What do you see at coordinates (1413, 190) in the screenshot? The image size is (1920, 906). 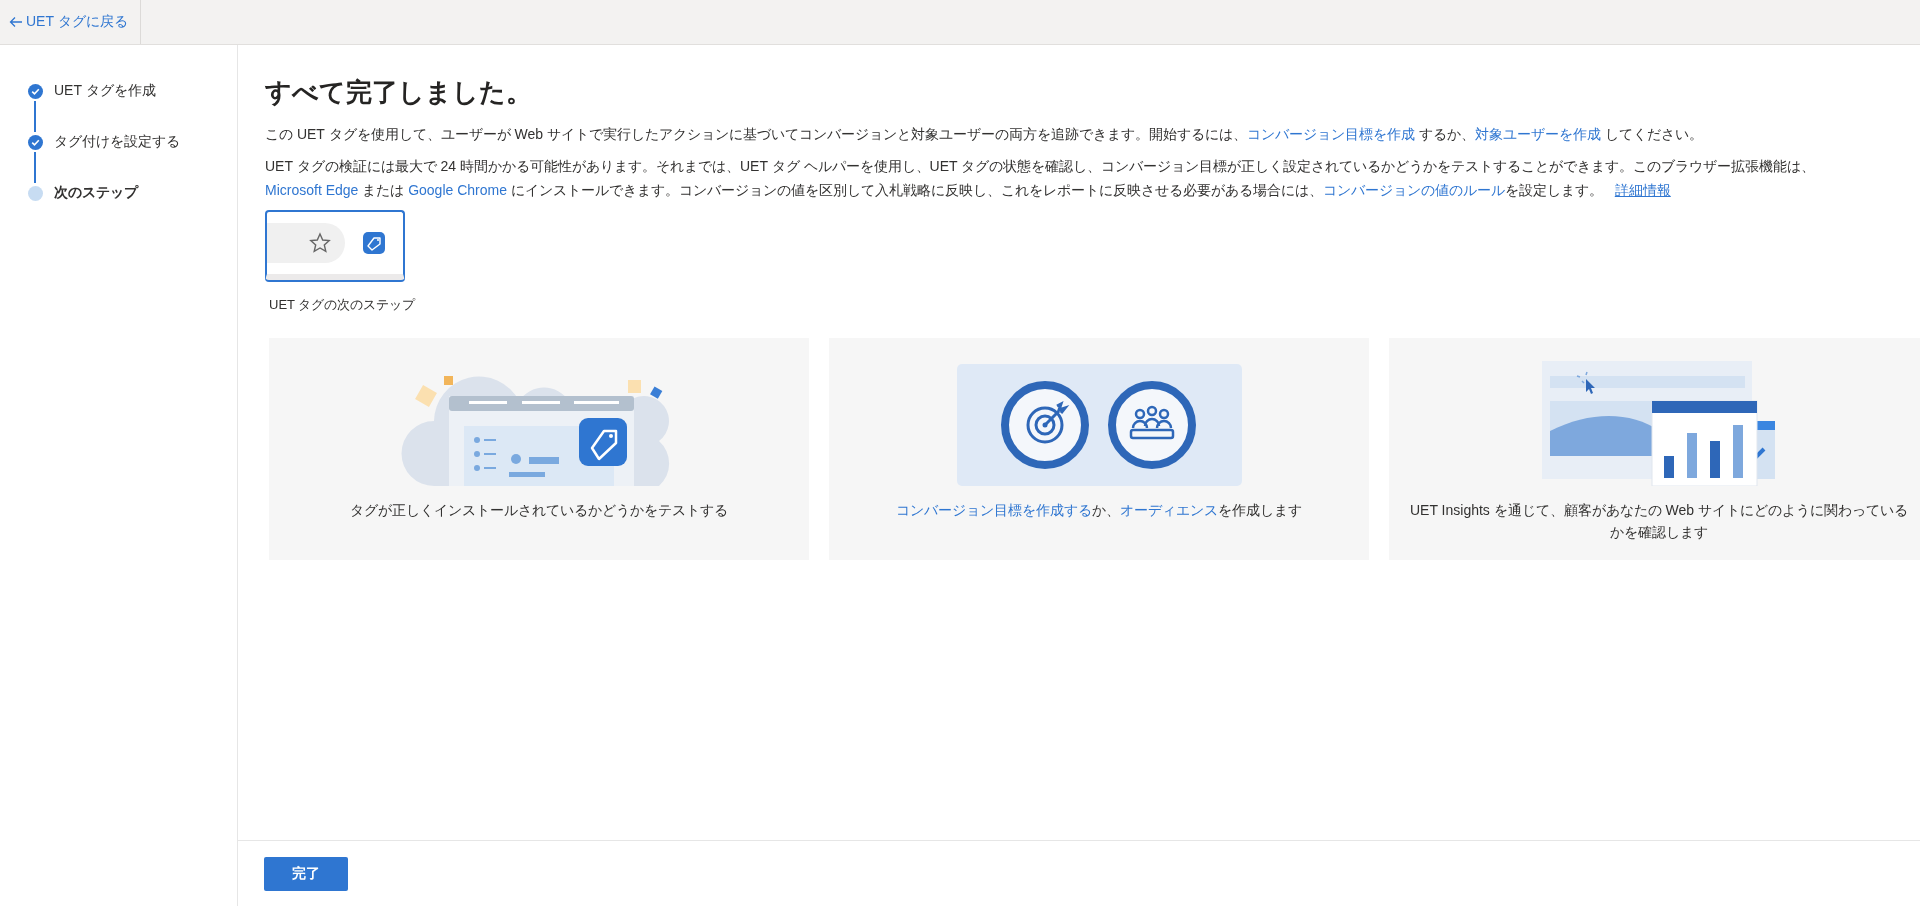 I see `text-link: コンバージョンの値のルール` at bounding box center [1413, 190].